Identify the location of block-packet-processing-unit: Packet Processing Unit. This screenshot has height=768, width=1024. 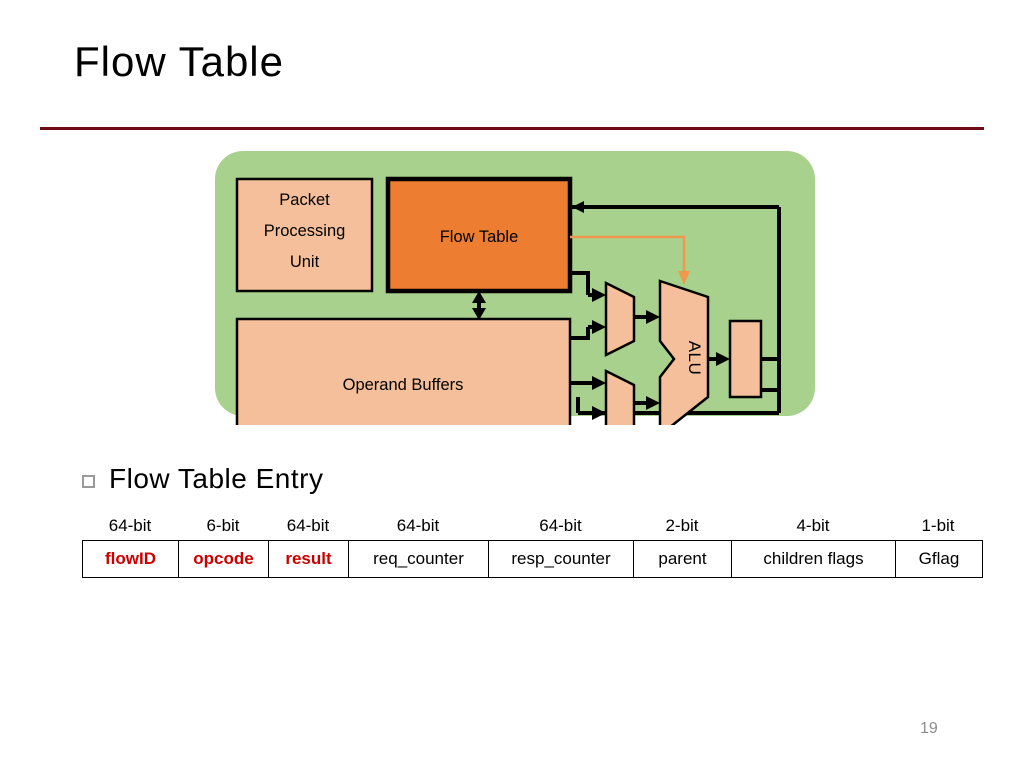
(304, 235).